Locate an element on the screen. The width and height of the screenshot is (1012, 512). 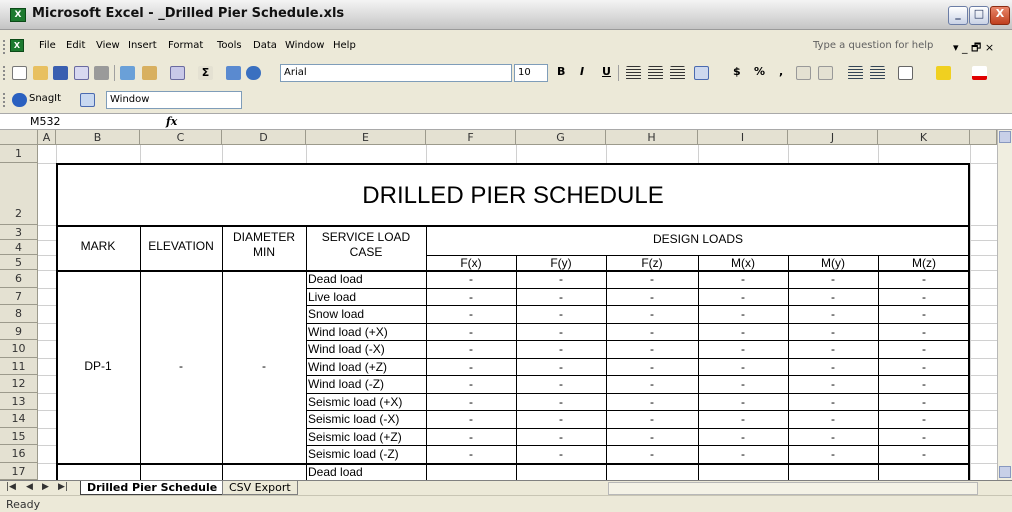
column-header: F is located at coordinates (471, 137).